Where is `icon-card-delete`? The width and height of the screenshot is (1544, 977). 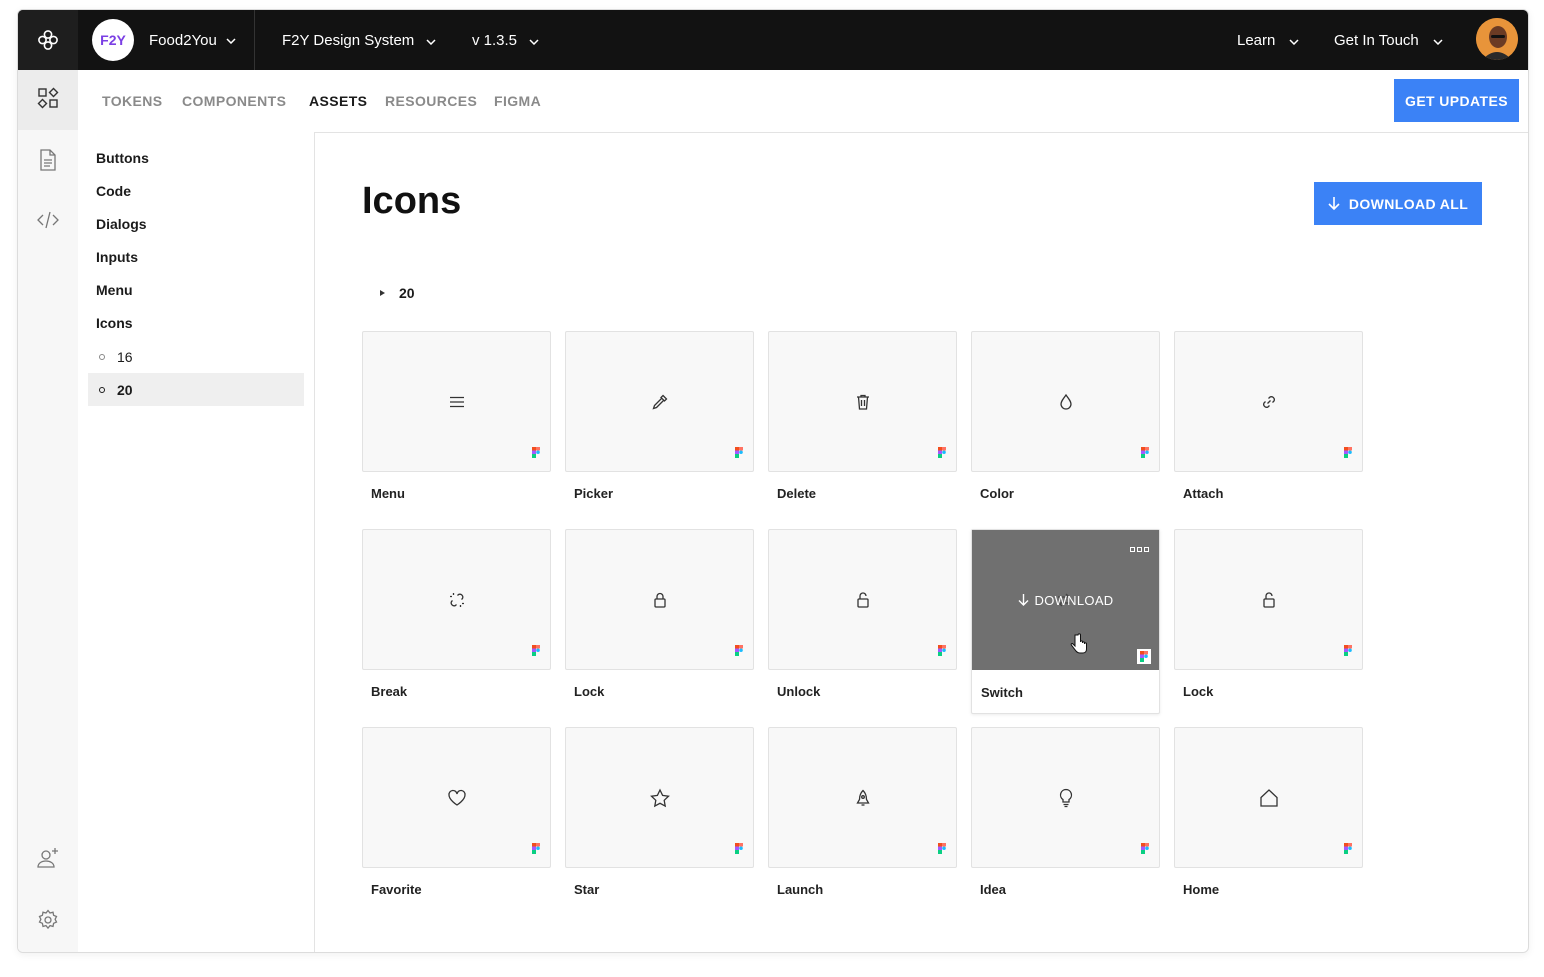 icon-card-delete is located at coordinates (862, 401).